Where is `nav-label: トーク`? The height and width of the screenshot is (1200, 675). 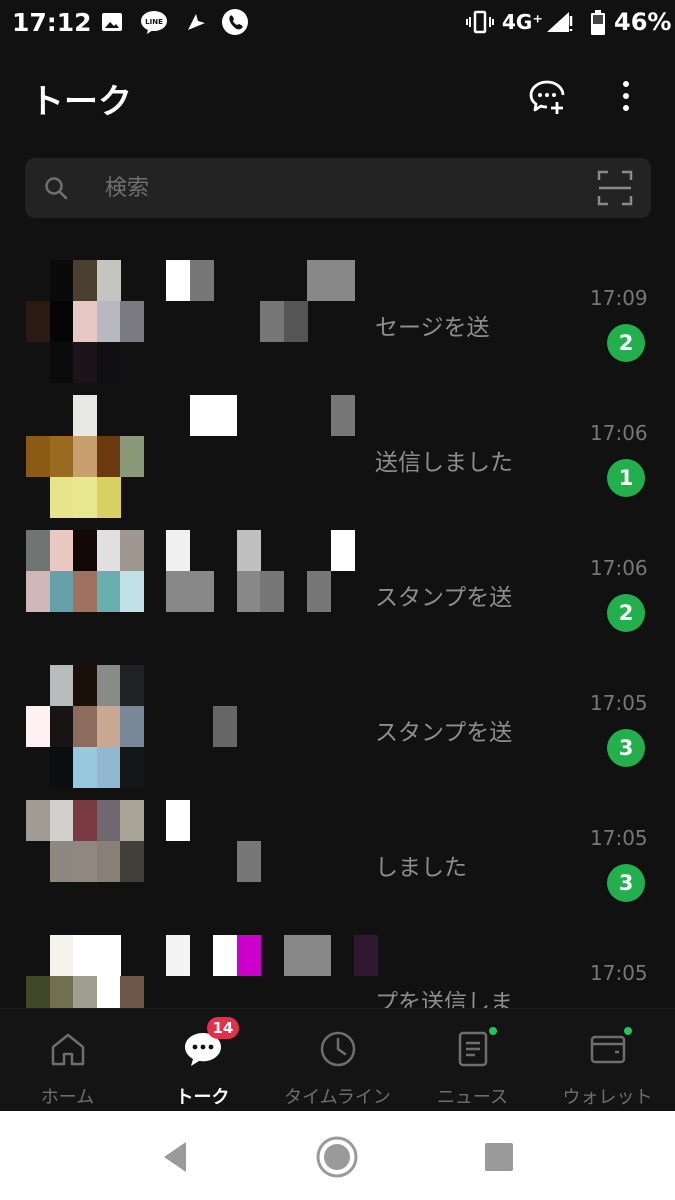 nav-label: トーク is located at coordinates (202, 1097).